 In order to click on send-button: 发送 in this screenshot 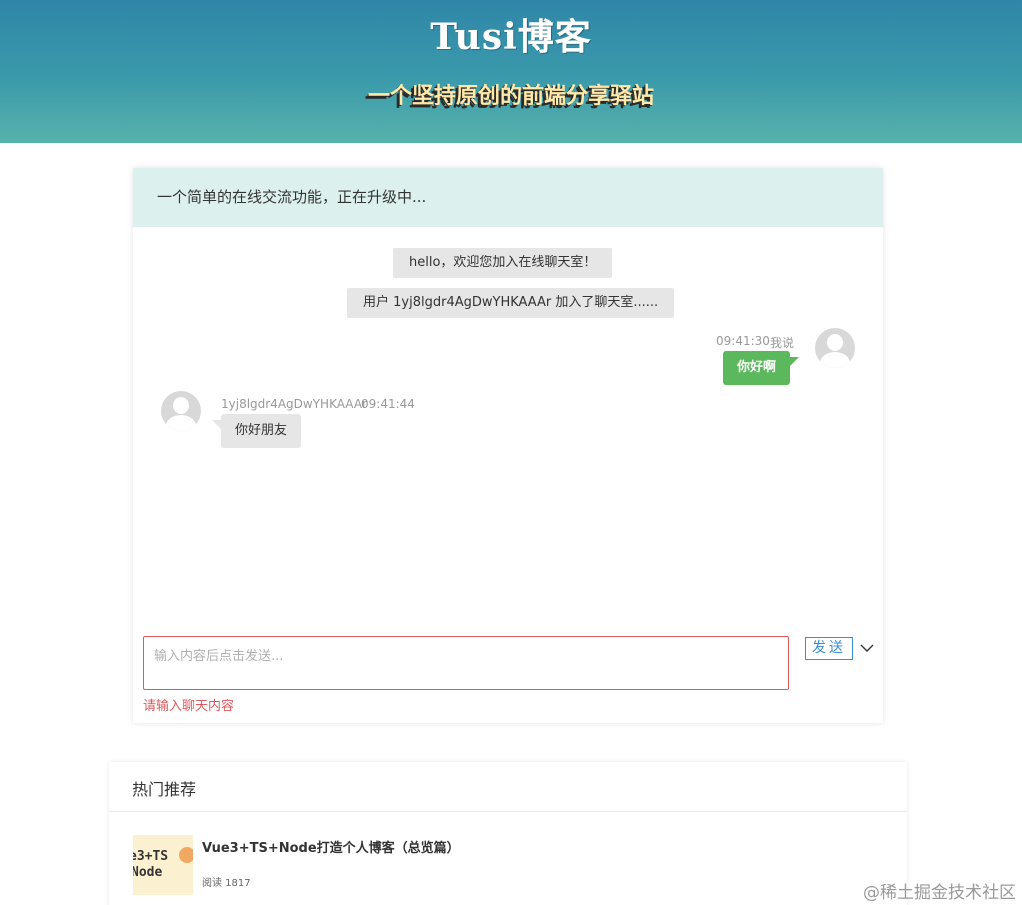, I will do `click(829, 648)`.